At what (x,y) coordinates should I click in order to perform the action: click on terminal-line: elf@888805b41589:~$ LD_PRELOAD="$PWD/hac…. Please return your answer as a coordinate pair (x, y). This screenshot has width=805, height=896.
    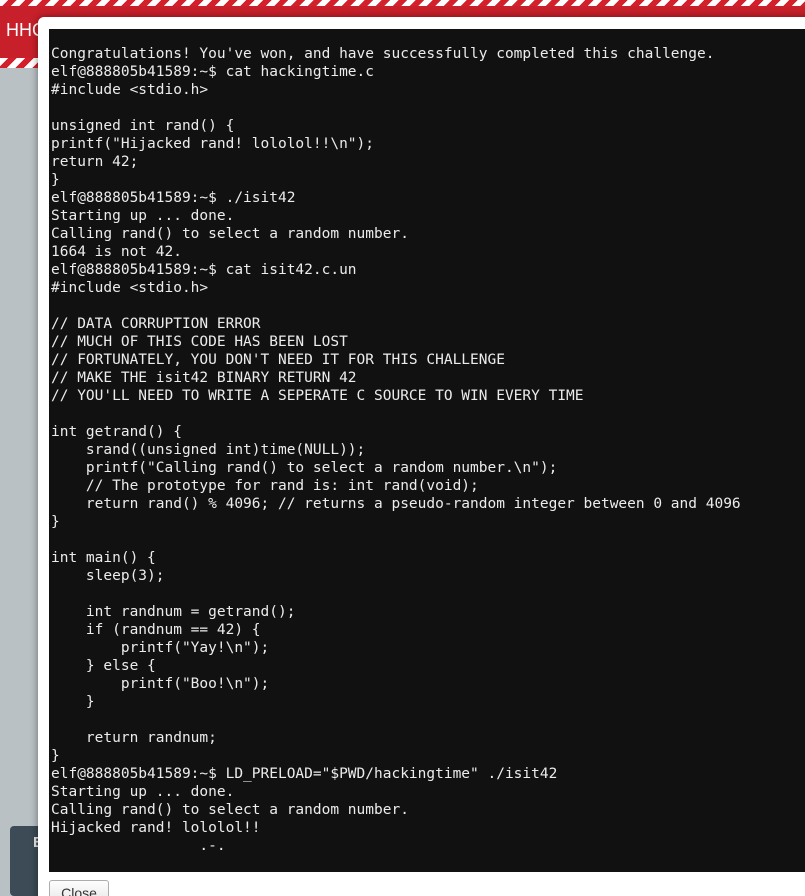
    Looking at the image, I should click on (304, 774).